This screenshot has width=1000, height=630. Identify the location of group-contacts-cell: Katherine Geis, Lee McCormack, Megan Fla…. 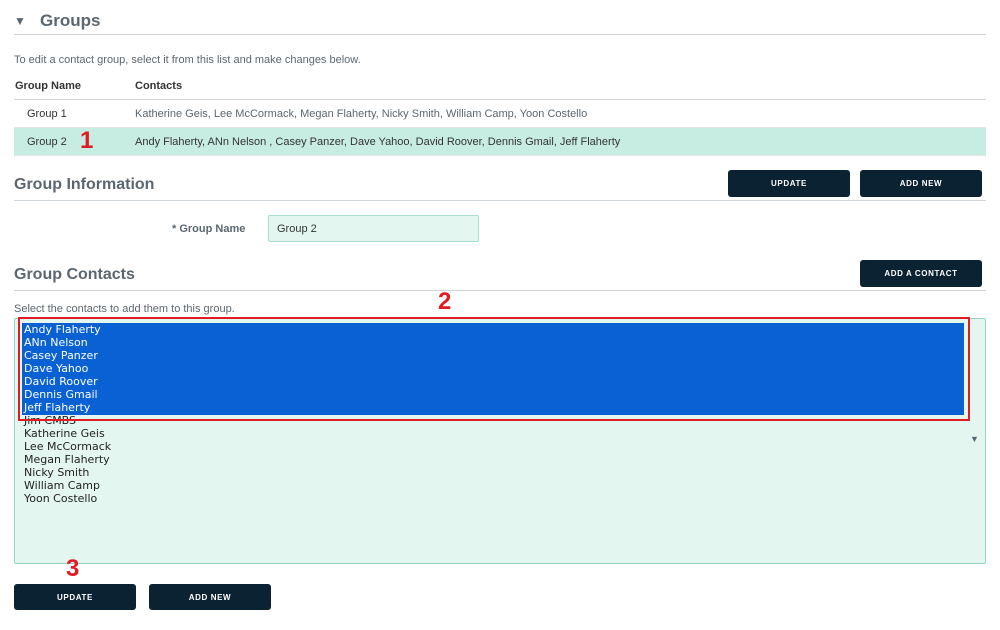
(361, 114).